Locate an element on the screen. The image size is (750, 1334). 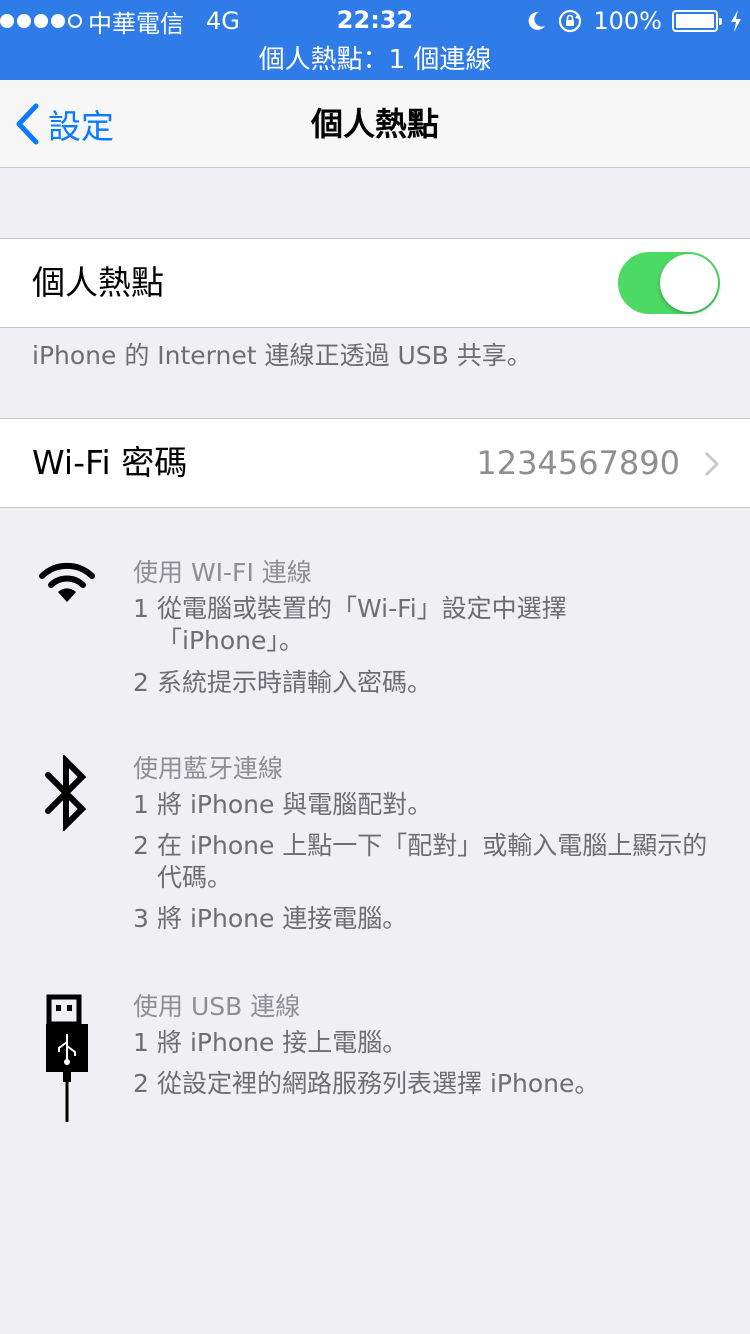
bluetooth-icon is located at coordinates (66, 793).